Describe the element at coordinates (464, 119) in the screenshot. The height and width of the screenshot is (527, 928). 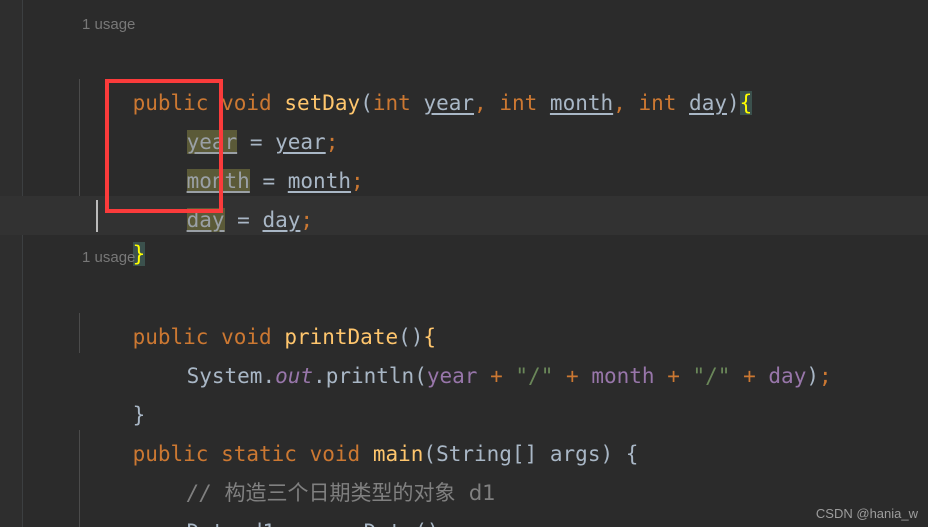
I see `code-line-assign-year: year = year;` at that location.